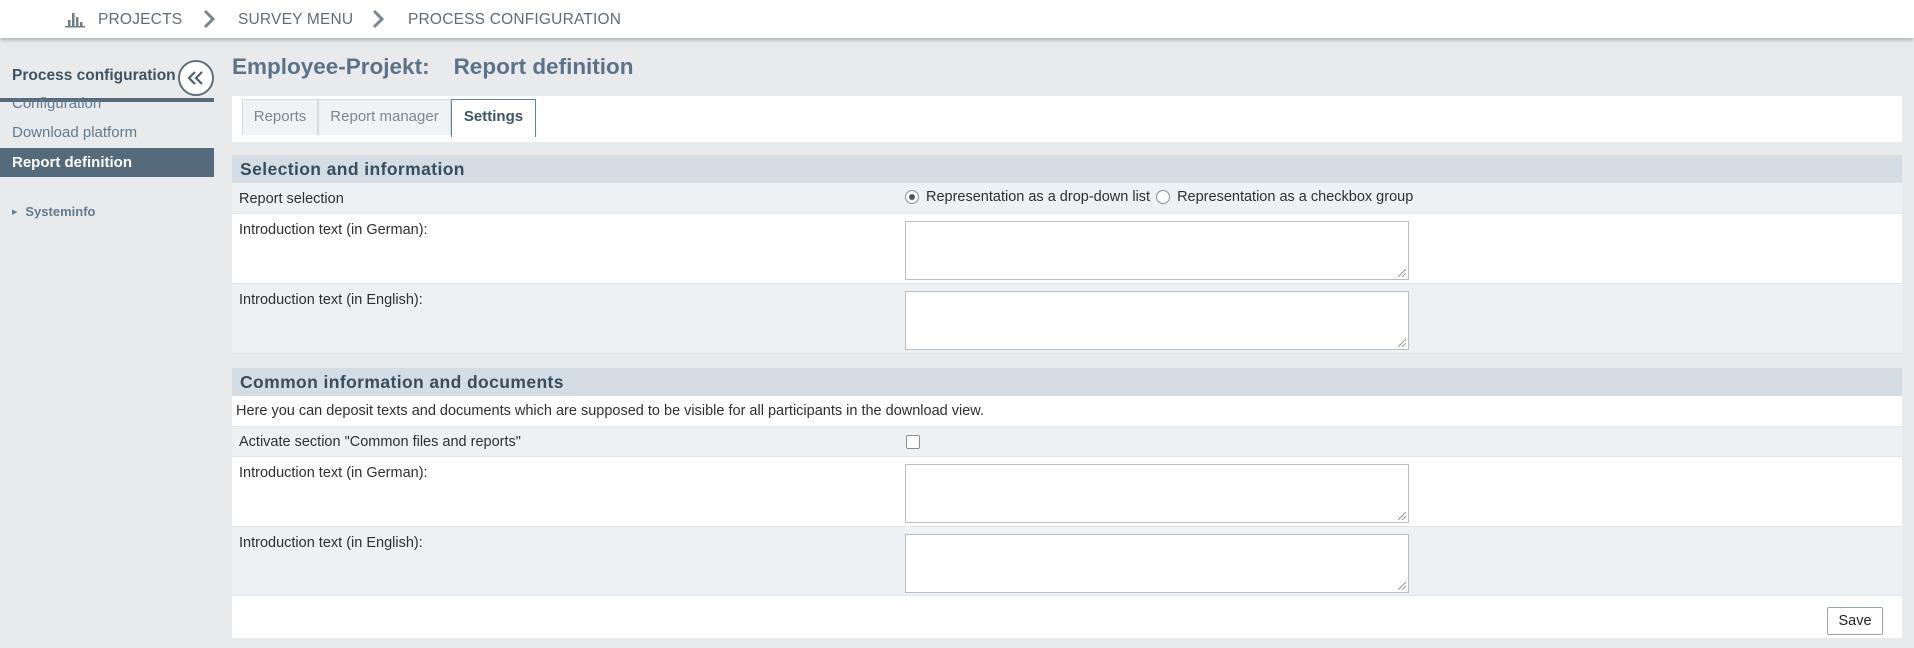 This screenshot has width=1914, height=648. What do you see at coordinates (333, 473) in the screenshot?
I see `common-intro-german-label: Introduction text (in German):` at bounding box center [333, 473].